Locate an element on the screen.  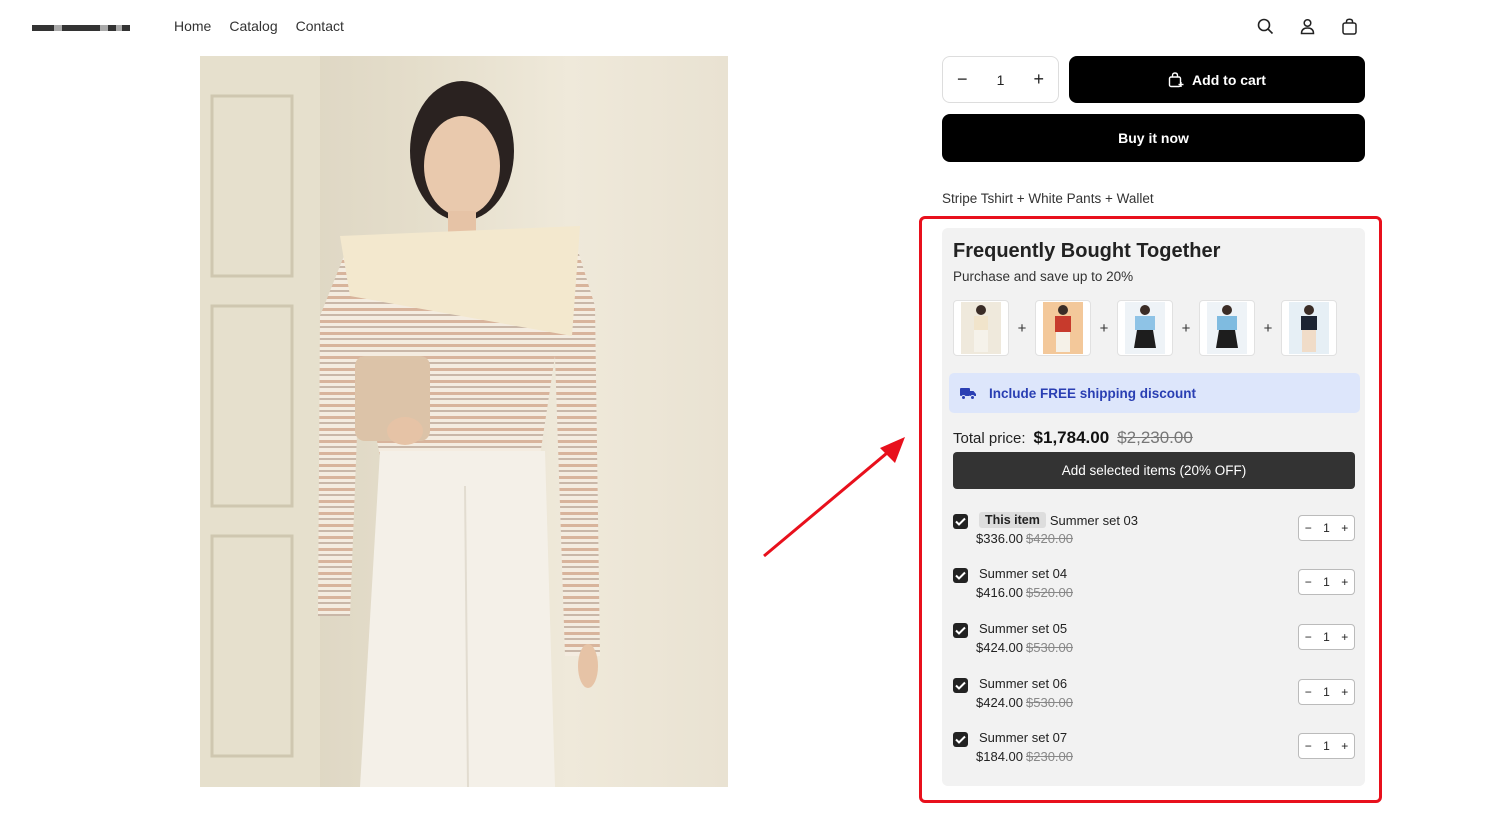
item-price-current: $336.00 is located at coordinates (999, 538).